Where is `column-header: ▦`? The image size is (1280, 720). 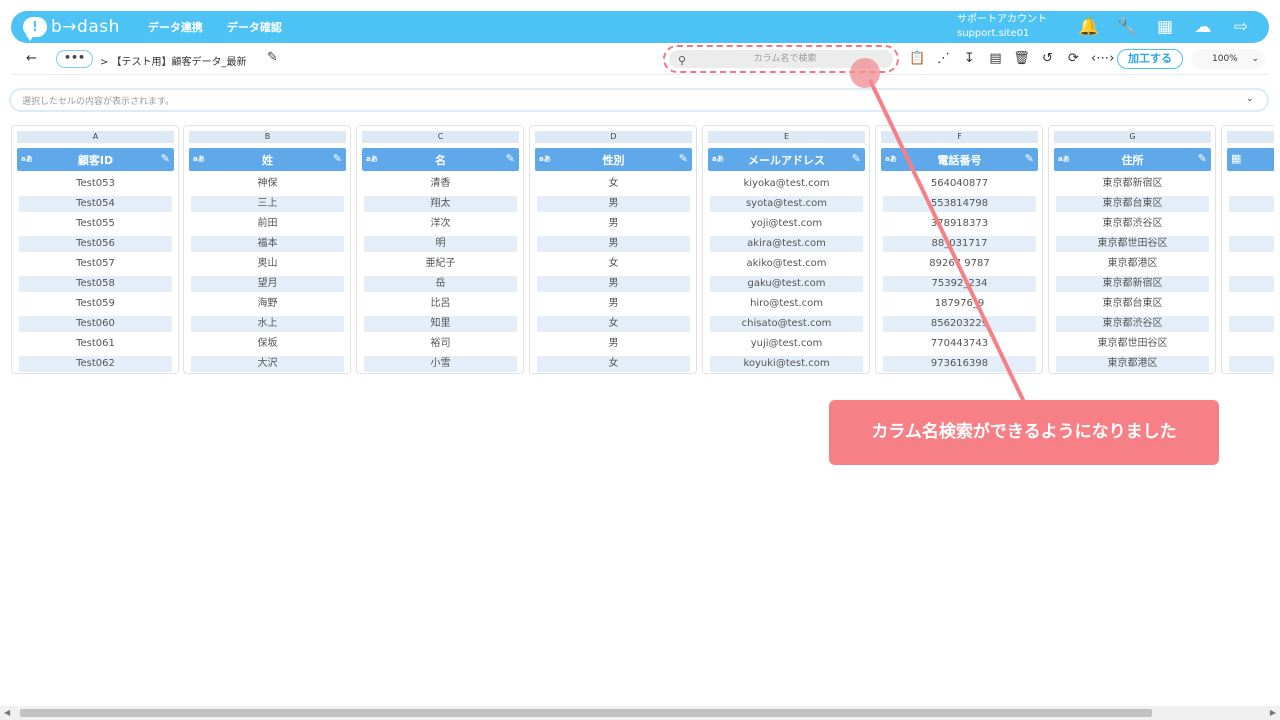 column-header: ▦ is located at coordinates (1250, 159).